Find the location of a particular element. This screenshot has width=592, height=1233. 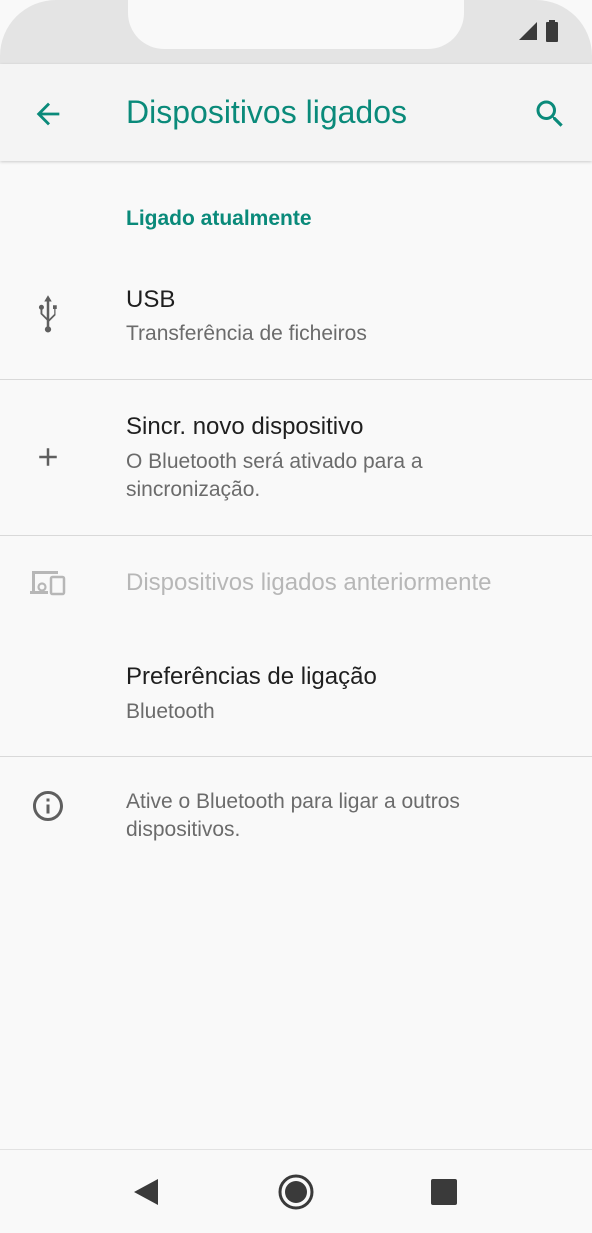

signal-icon is located at coordinates (528, 31).